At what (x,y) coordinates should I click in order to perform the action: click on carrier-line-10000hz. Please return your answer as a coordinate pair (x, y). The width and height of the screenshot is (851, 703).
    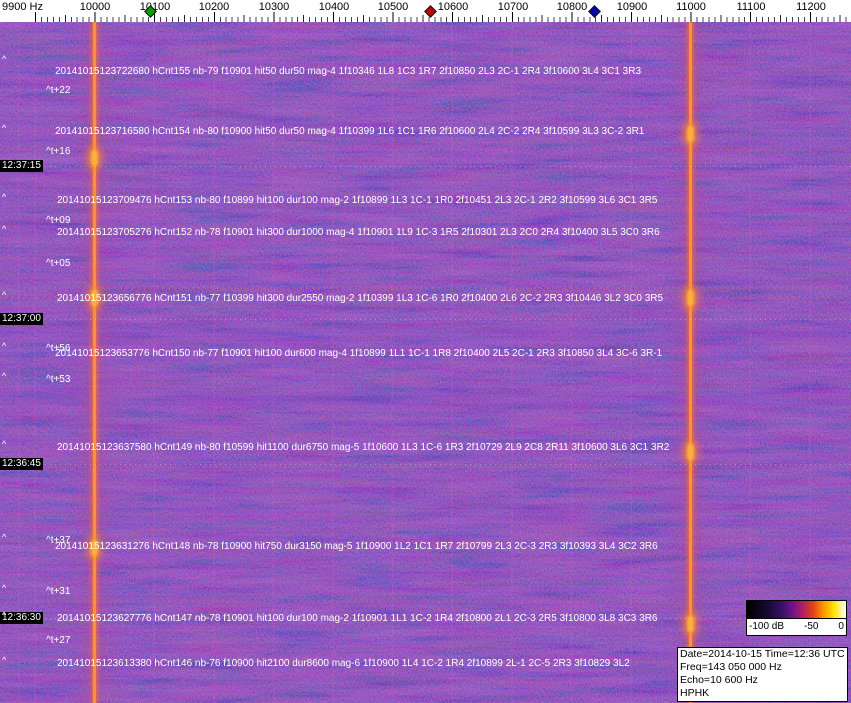
    Looking at the image, I should click on (94, 362).